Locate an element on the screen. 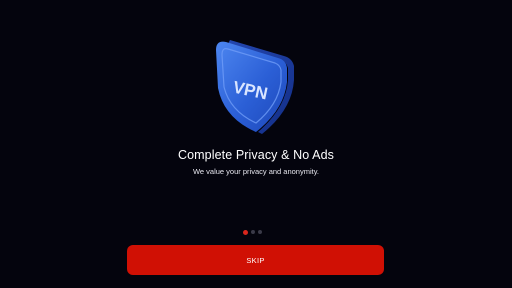 The height and width of the screenshot is (288, 512). onboarding-subtitle: We value your privacy and anonymity. is located at coordinates (256, 171).